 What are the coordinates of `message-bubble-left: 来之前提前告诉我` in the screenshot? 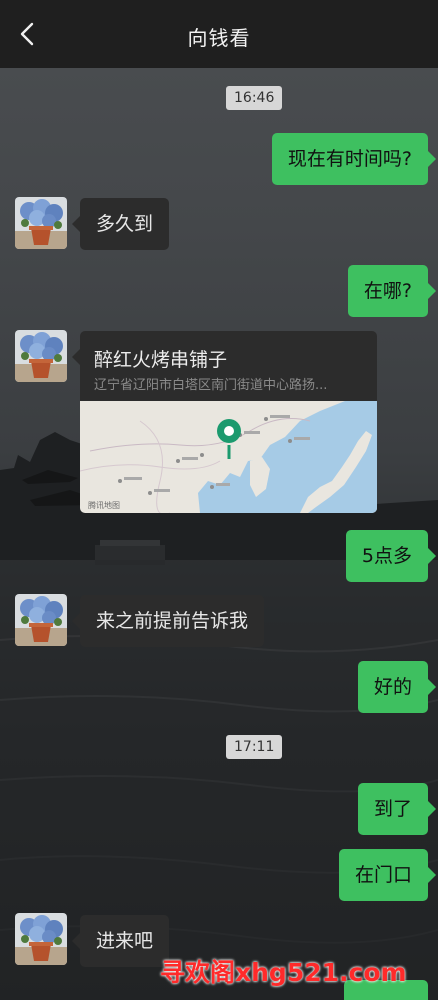 It's located at (168, 621).